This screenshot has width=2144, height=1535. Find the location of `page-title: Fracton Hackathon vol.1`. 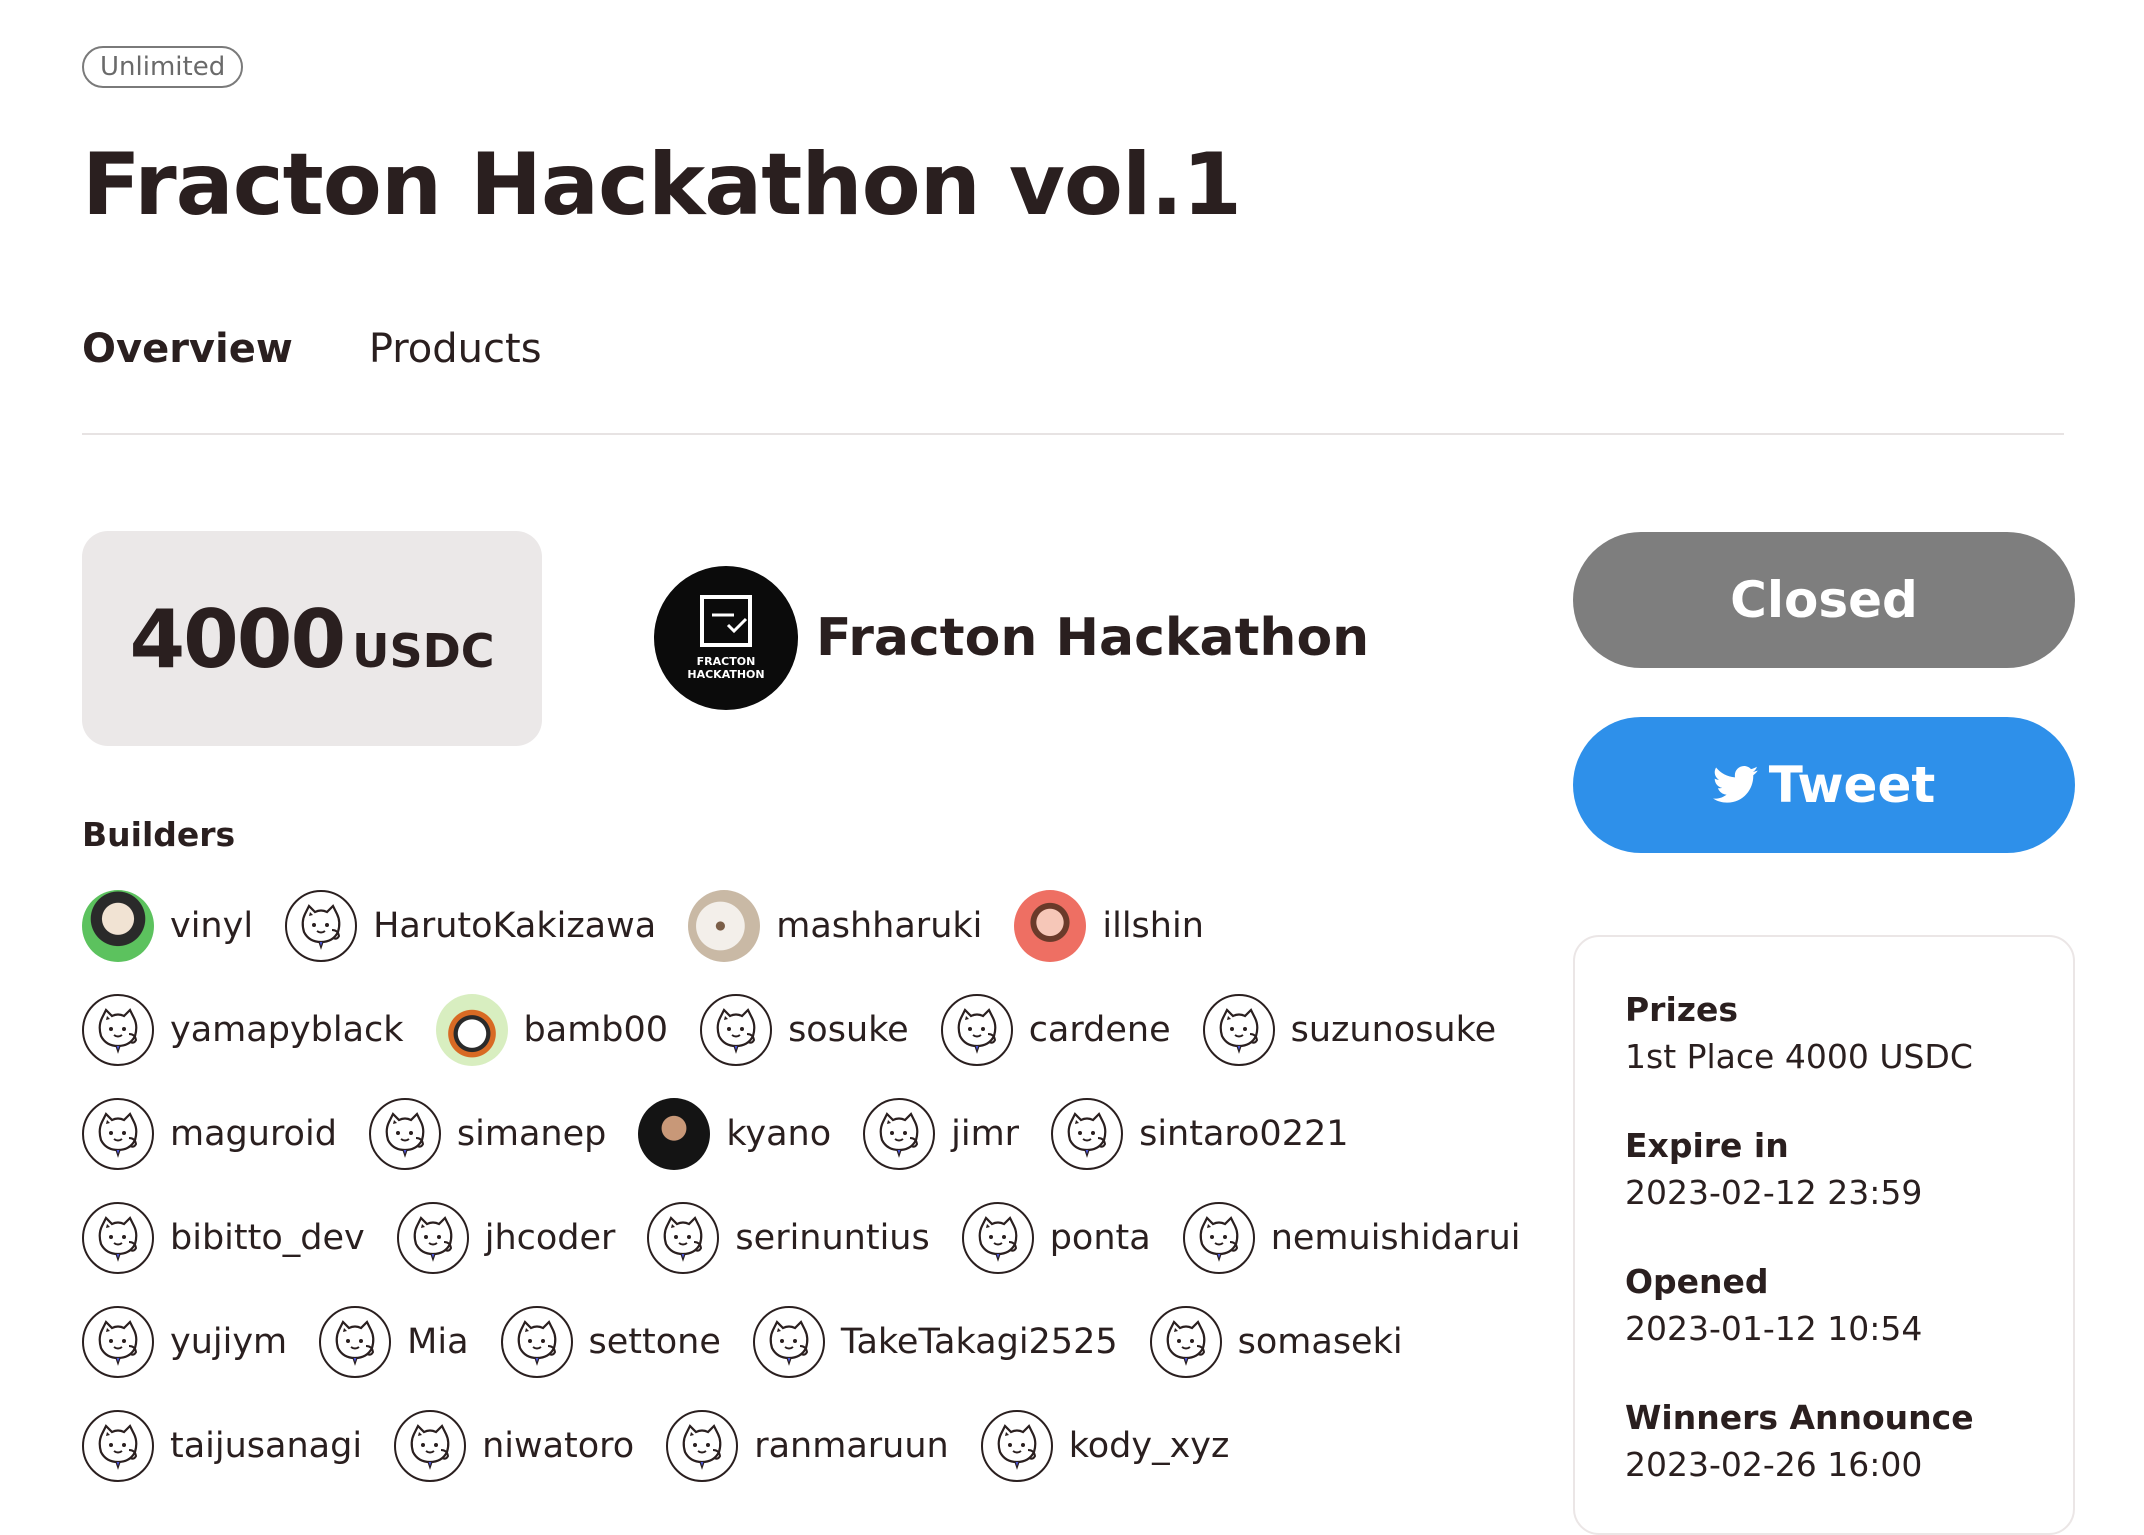

page-title: Fracton Hackathon vol.1 is located at coordinates (662, 185).